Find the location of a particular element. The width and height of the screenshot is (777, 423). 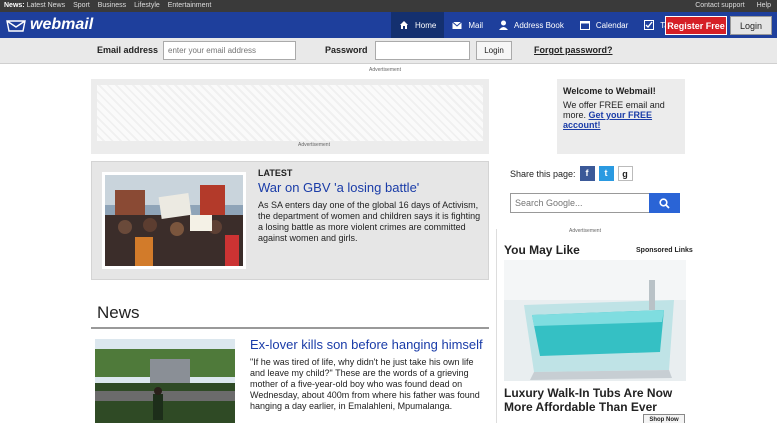

nav-mail-label: Mail is located at coordinates (476, 25).